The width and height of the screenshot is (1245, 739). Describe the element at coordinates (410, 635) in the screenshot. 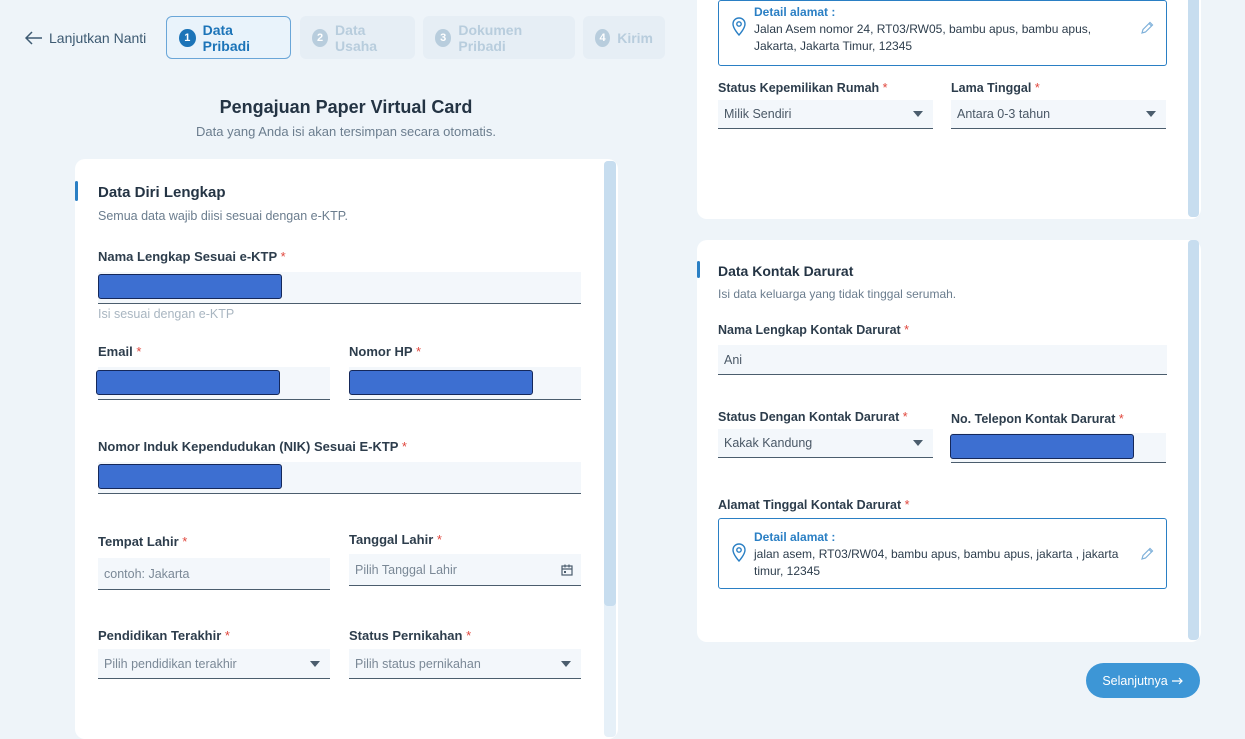

I see `marital-label: Status Pernikahan *` at that location.